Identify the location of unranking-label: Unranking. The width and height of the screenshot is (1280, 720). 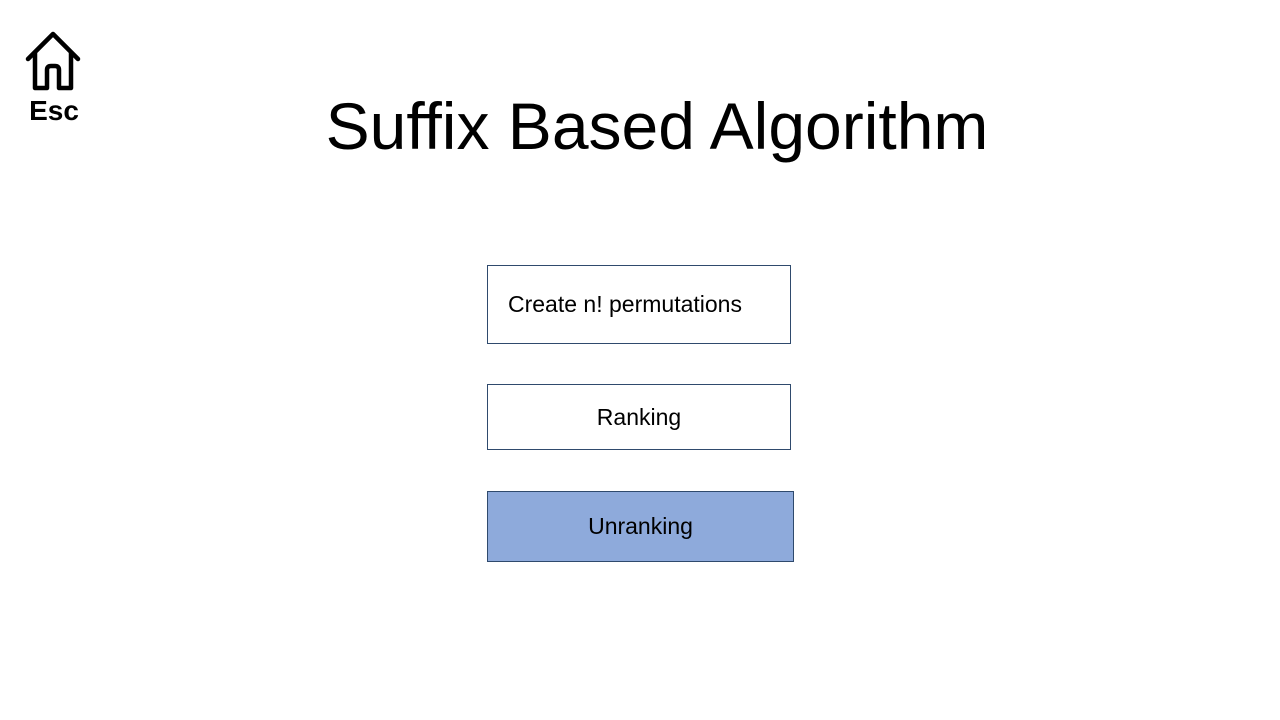
(640, 526).